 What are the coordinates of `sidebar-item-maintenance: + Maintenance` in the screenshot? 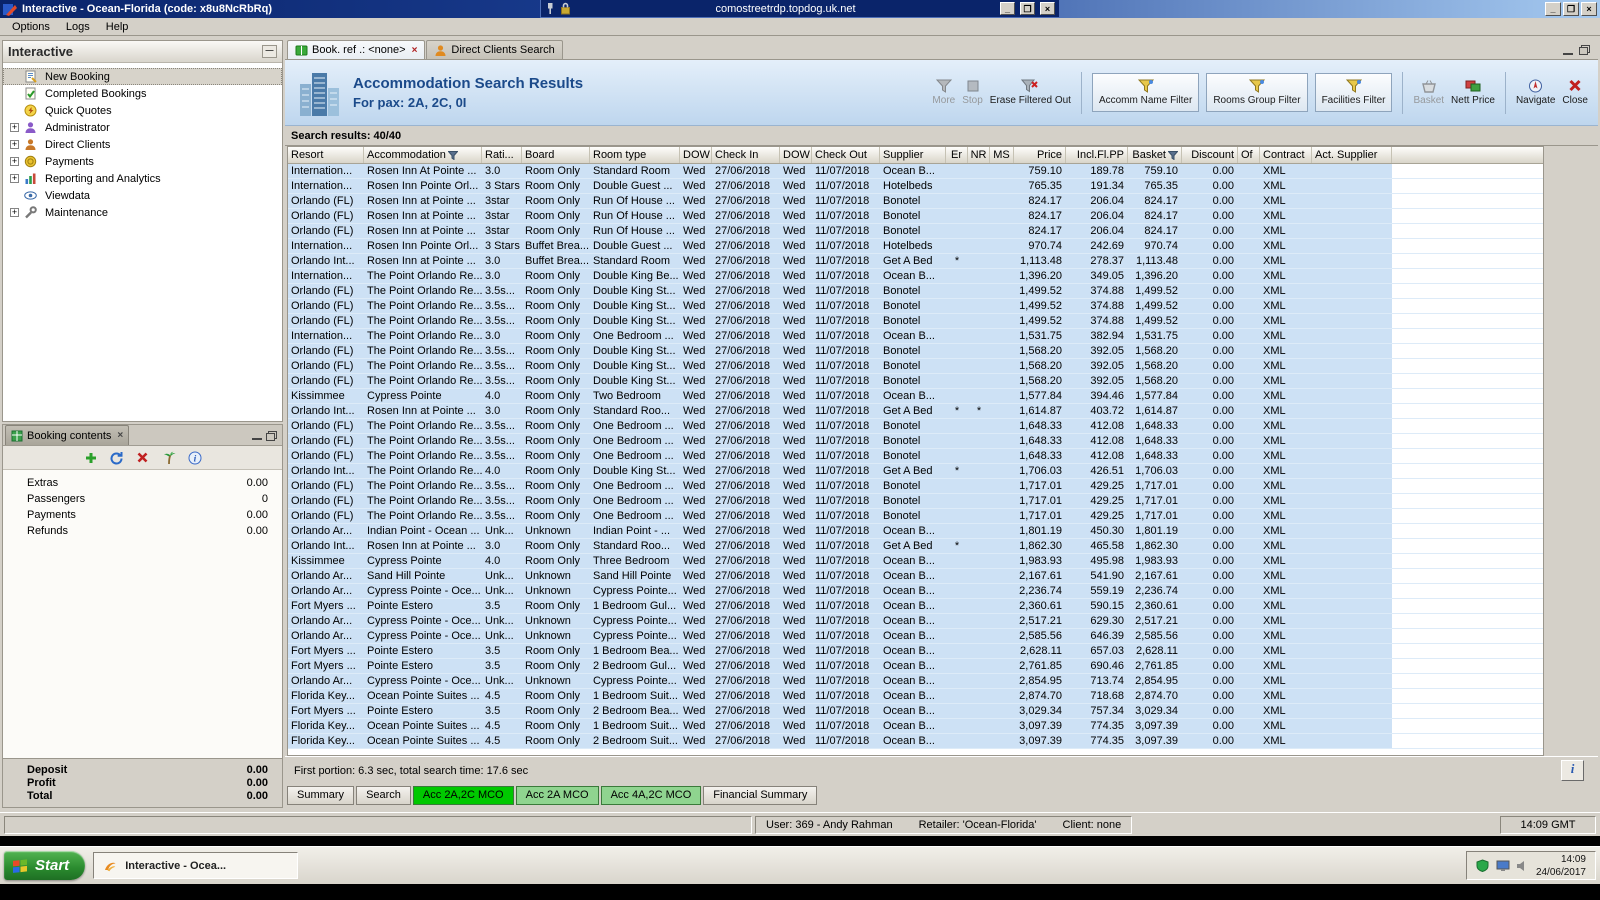 It's located at (142, 212).